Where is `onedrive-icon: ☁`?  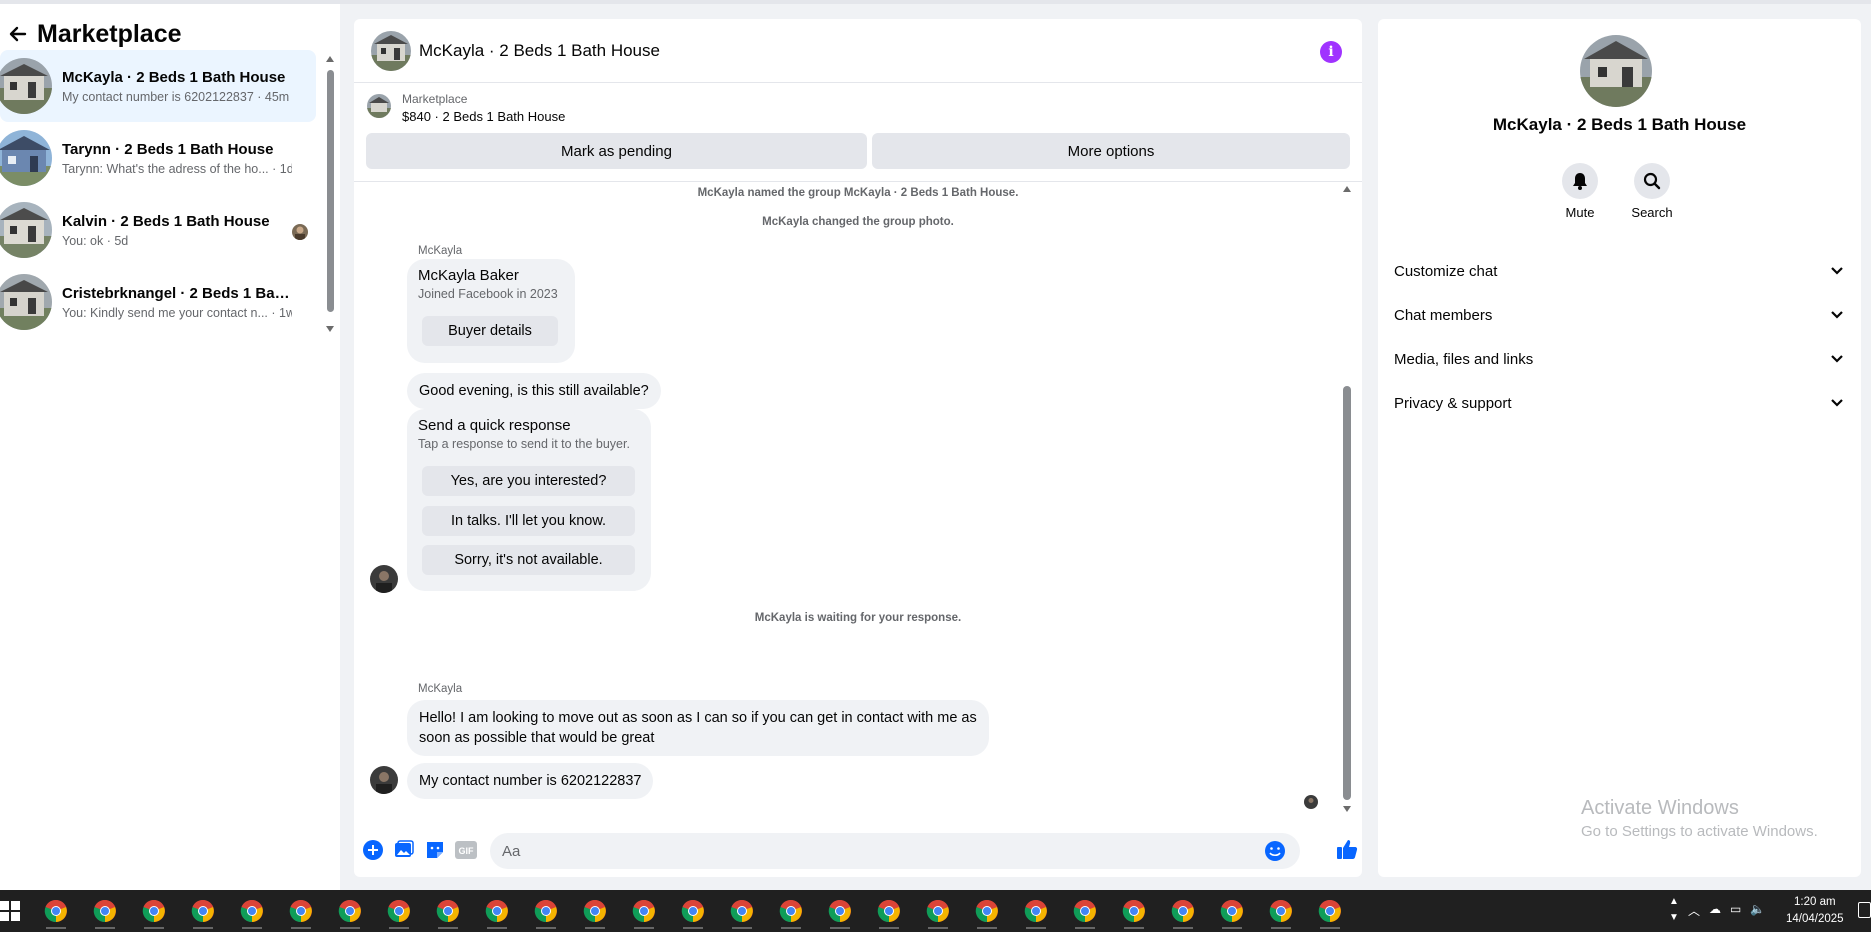
onedrive-icon: ☁ is located at coordinates (1715, 910).